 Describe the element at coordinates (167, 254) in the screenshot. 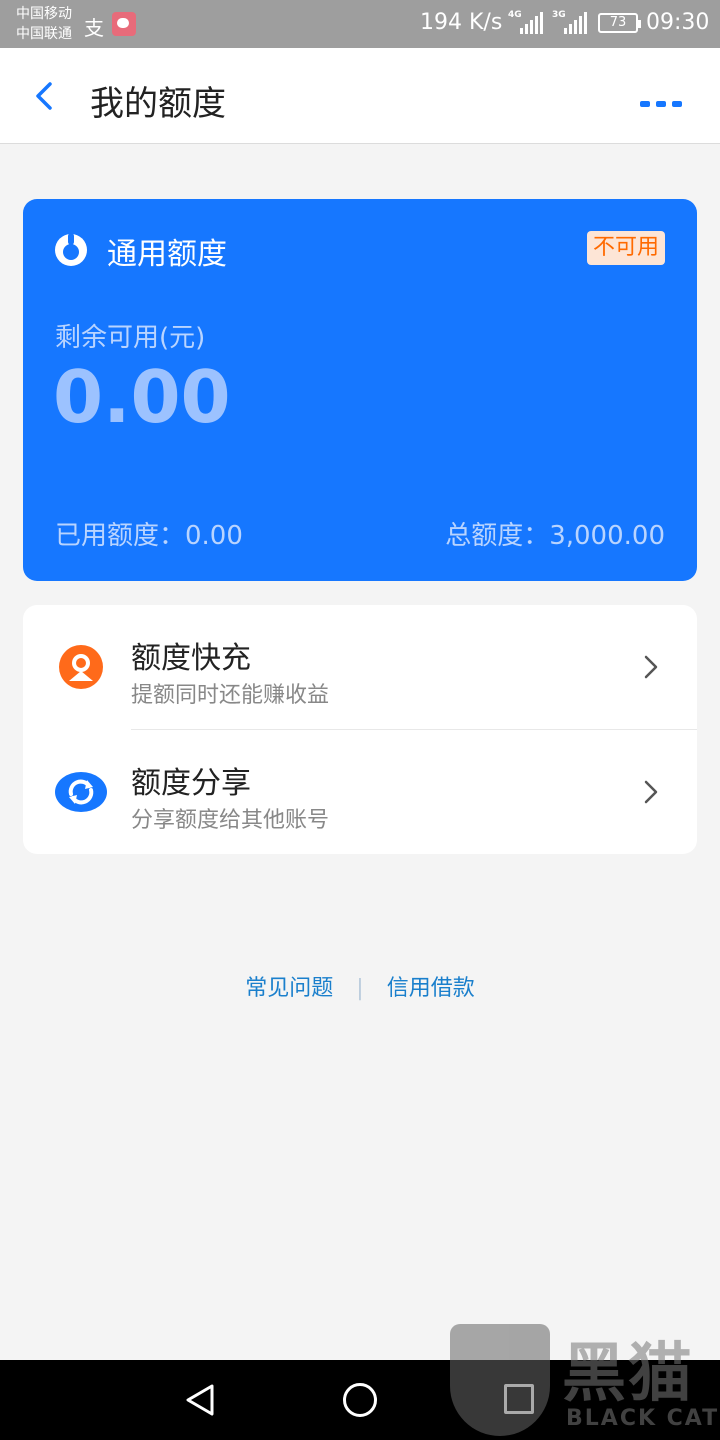

I see `card-title: 通用额度` at that location.